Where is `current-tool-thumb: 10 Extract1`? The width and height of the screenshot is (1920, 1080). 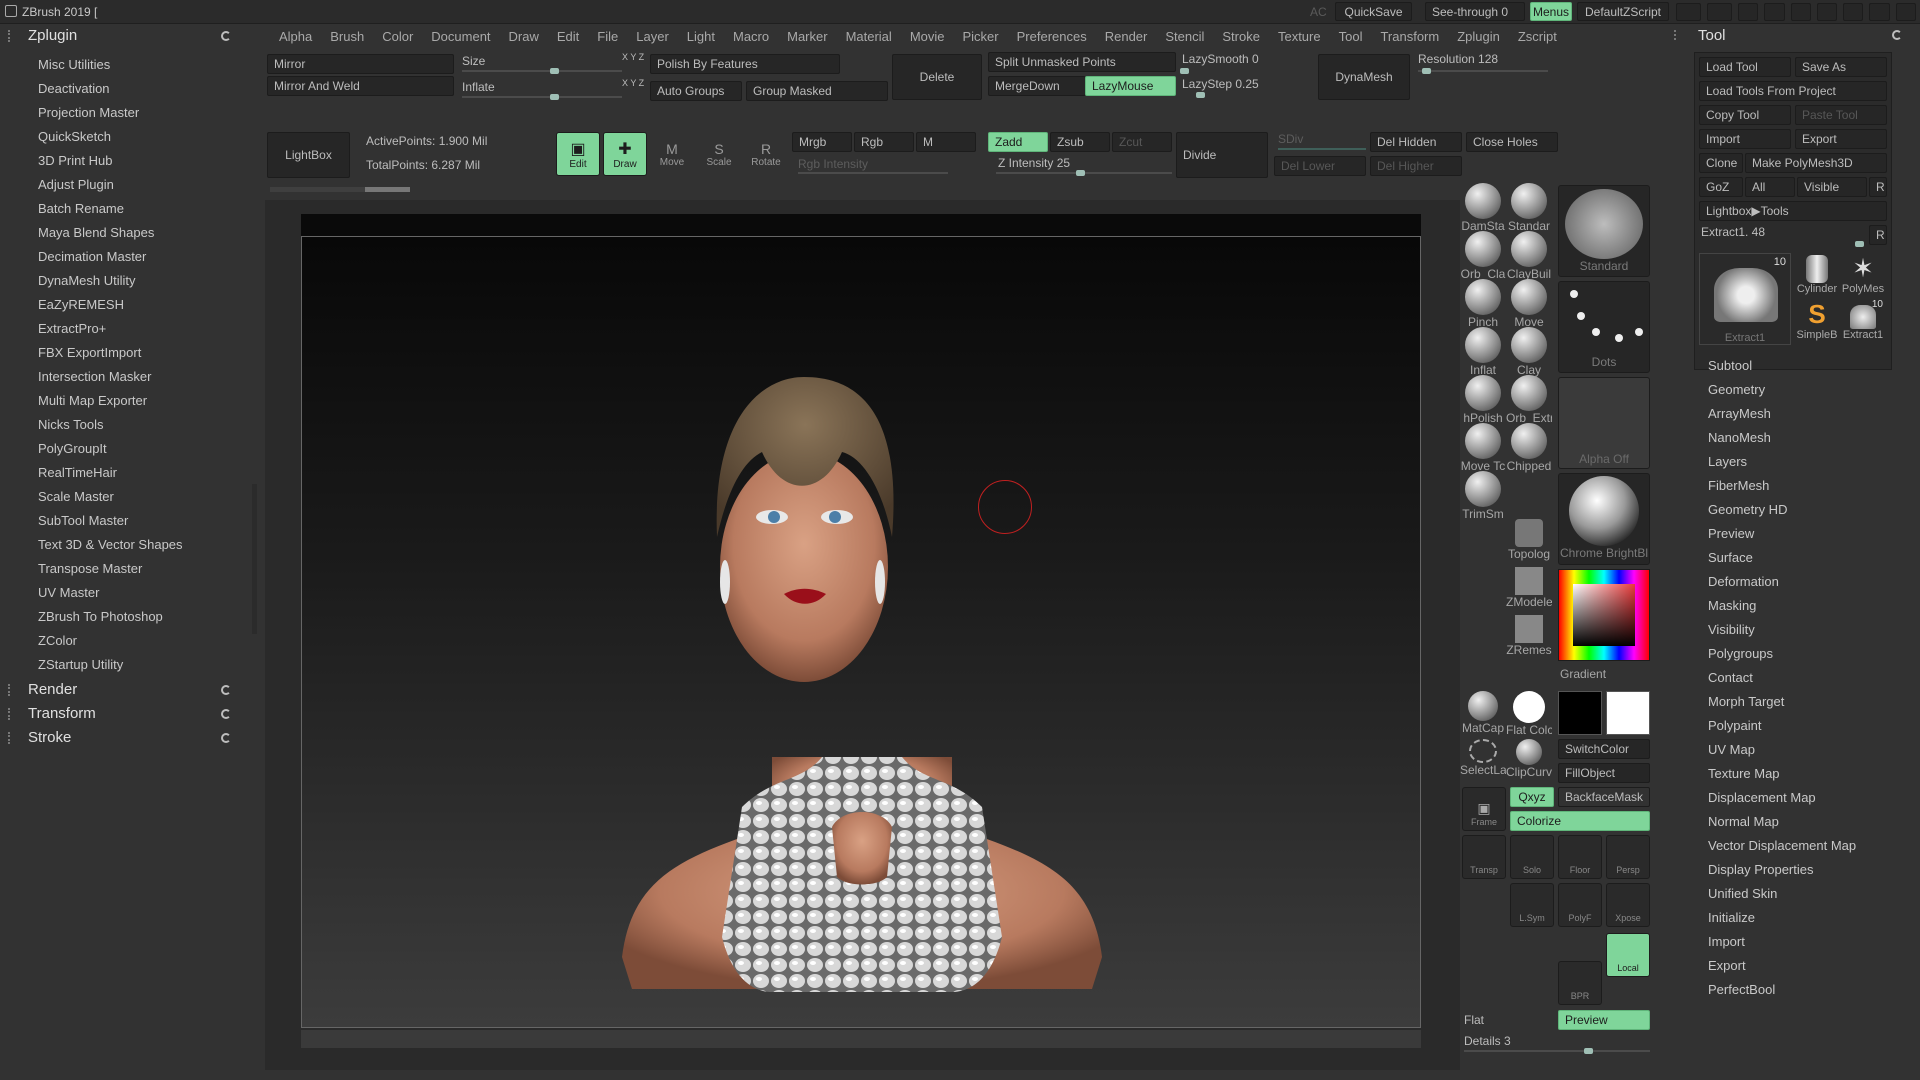 current-tool-thumb: 10 Extract1 is located at coordinates (1745, 299).